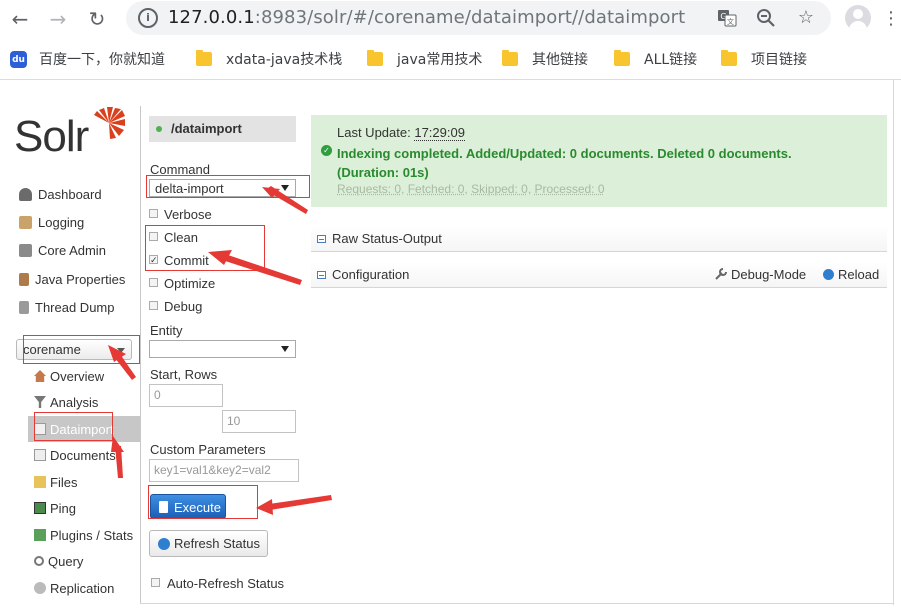  Describe the element at coordinates (285, 200) in the screenshot. I see `annotation-arrow-command` at that location.